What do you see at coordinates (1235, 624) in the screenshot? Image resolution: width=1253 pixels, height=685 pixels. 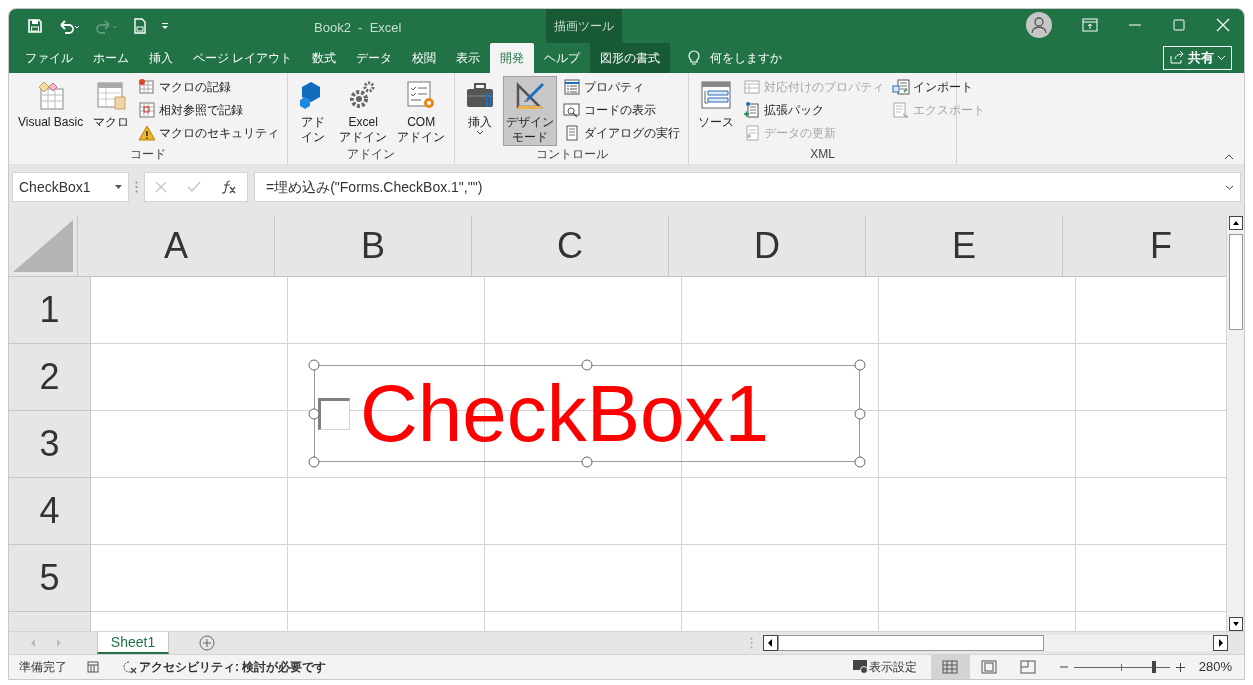 I see `scroll-down-icon` at bounding box center [1235, 624].